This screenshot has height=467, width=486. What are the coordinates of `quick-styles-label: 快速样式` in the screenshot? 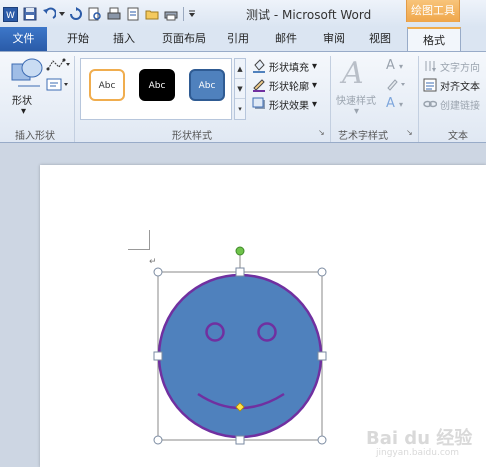 It's located at (356, 99).